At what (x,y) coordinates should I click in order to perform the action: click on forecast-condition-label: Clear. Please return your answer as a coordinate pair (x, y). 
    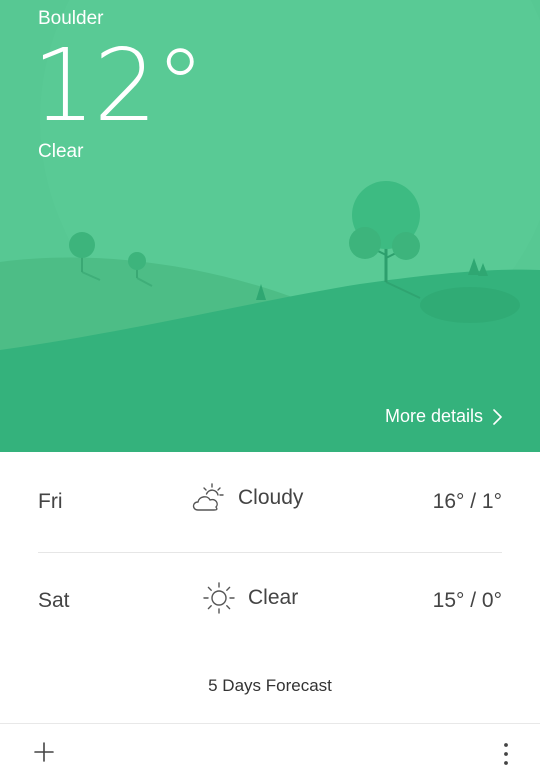
    Looking at the image, I should click on (273, 597).